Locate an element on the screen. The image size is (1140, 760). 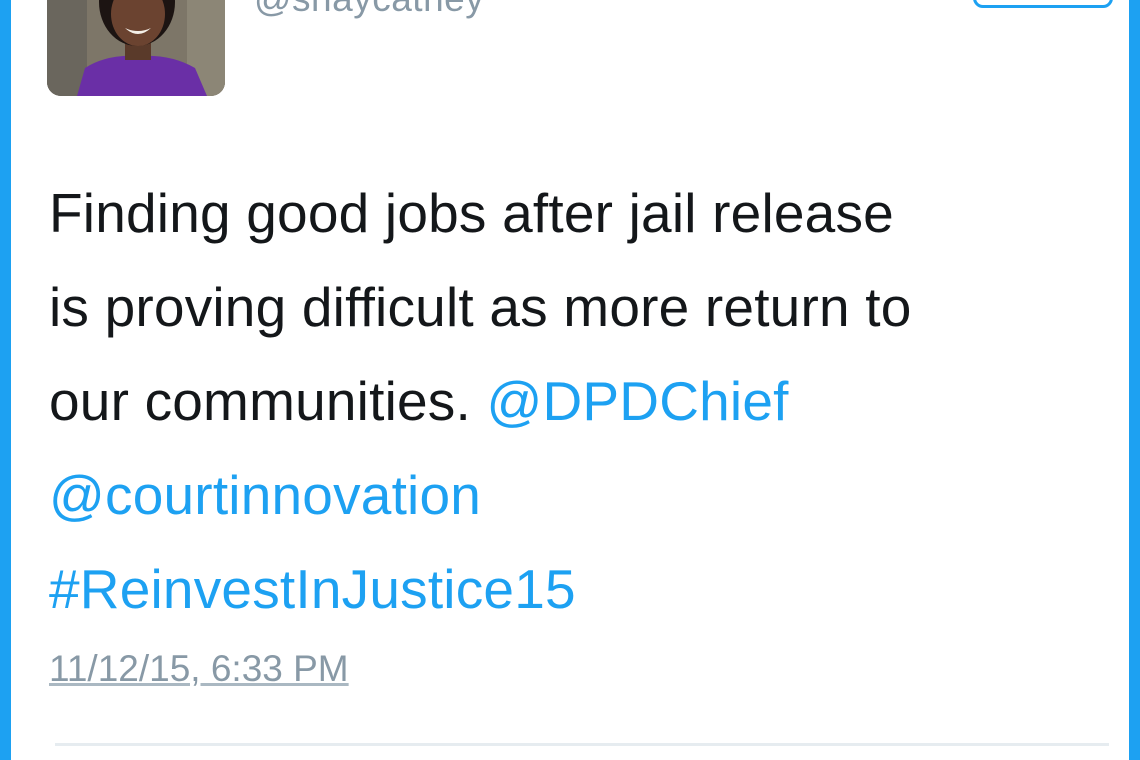
hashtag-link: #ReinvestInJustice15 is located at coordinates (312, 589).